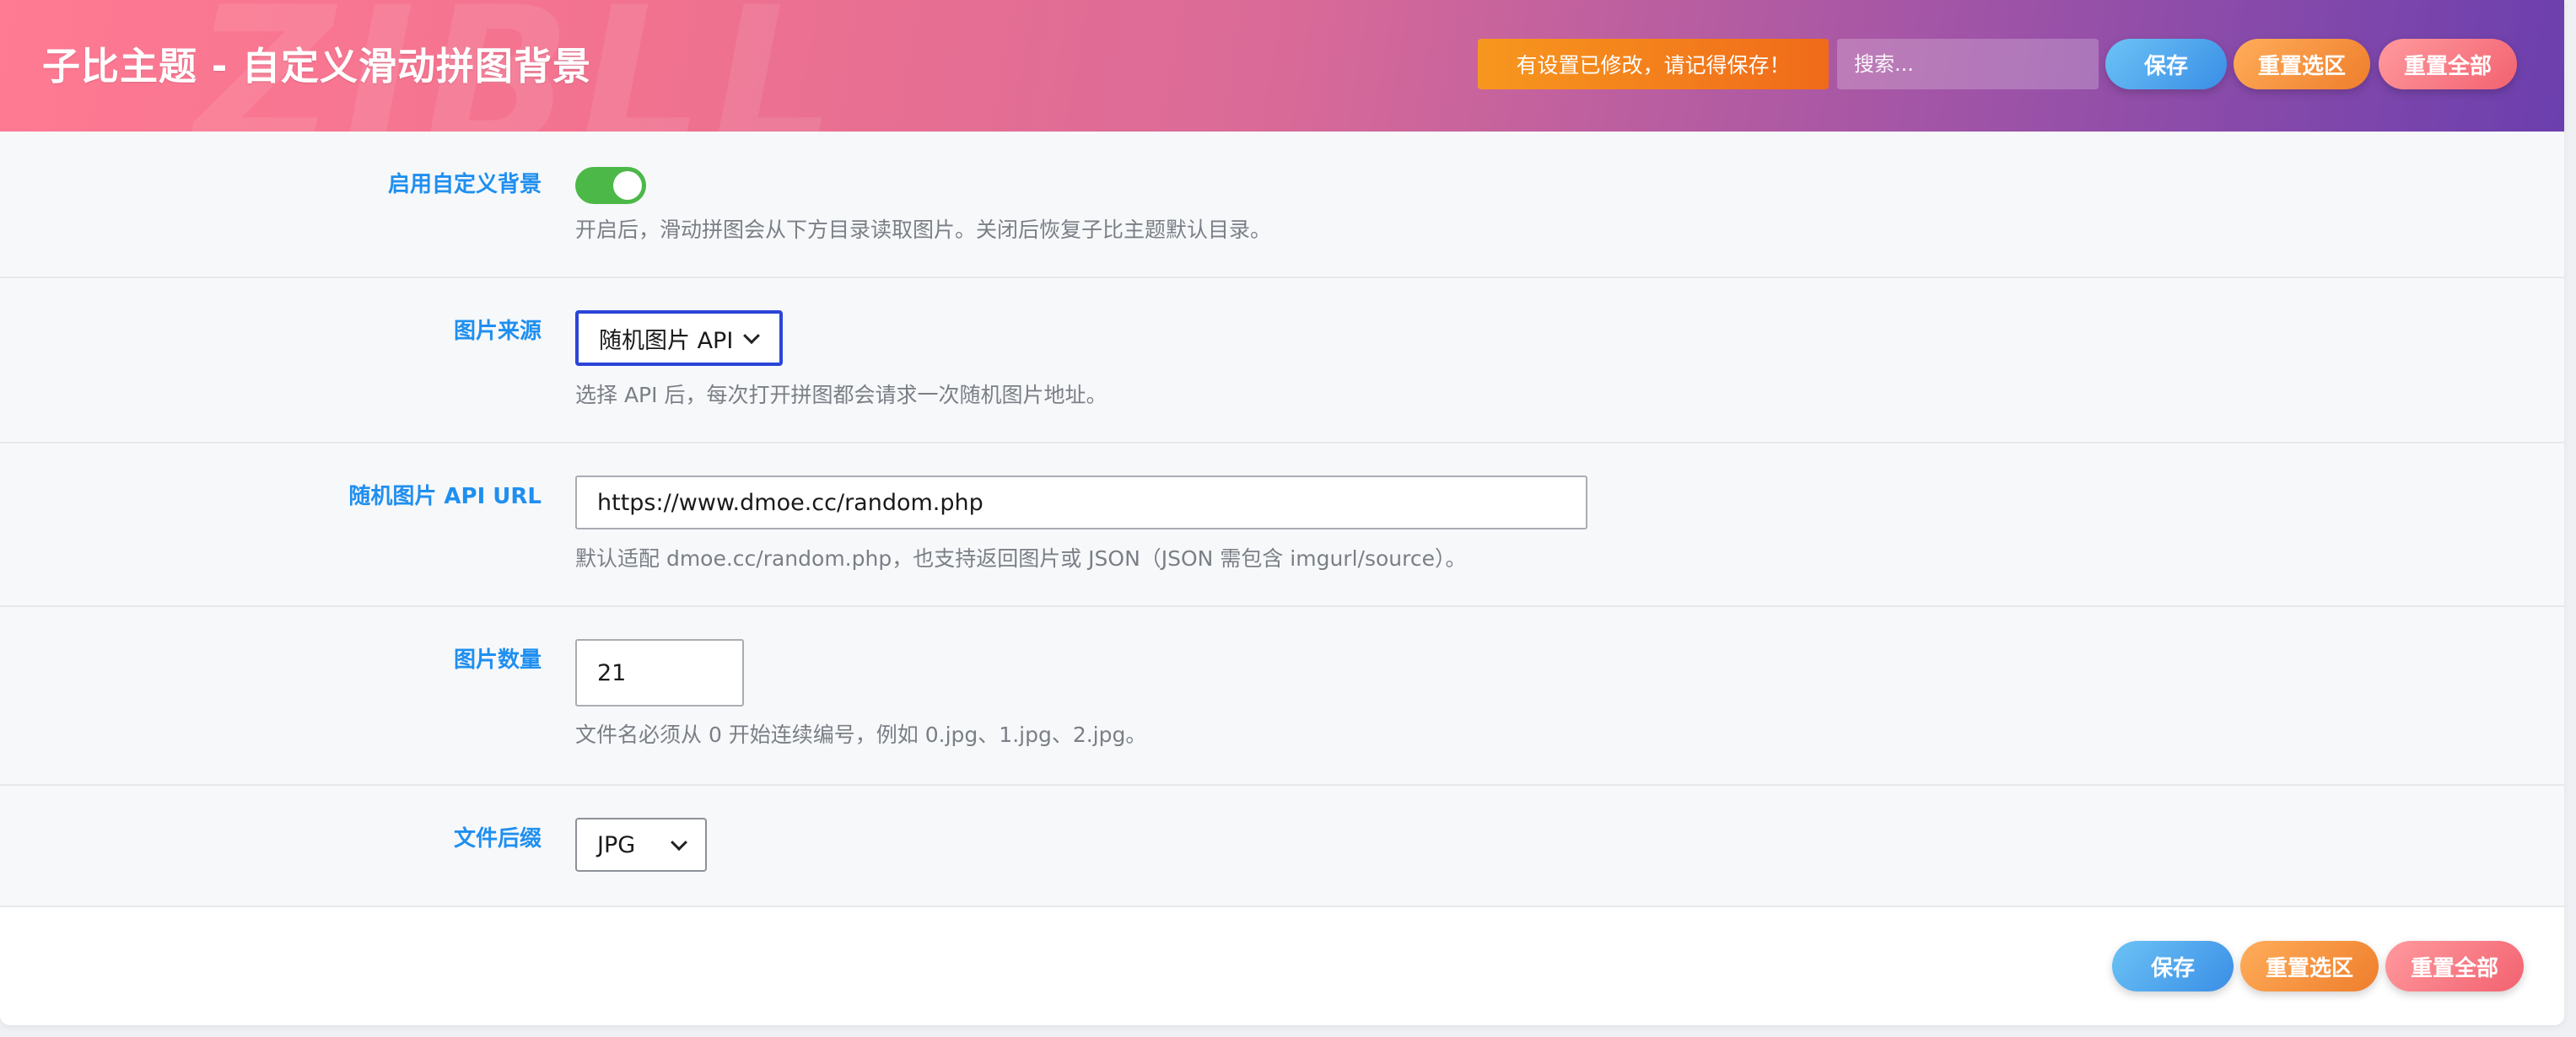  Describe the element at coordinates (2302, 64) in the screenshot. I see `header-reset-section-button: 重置选区` at that location.